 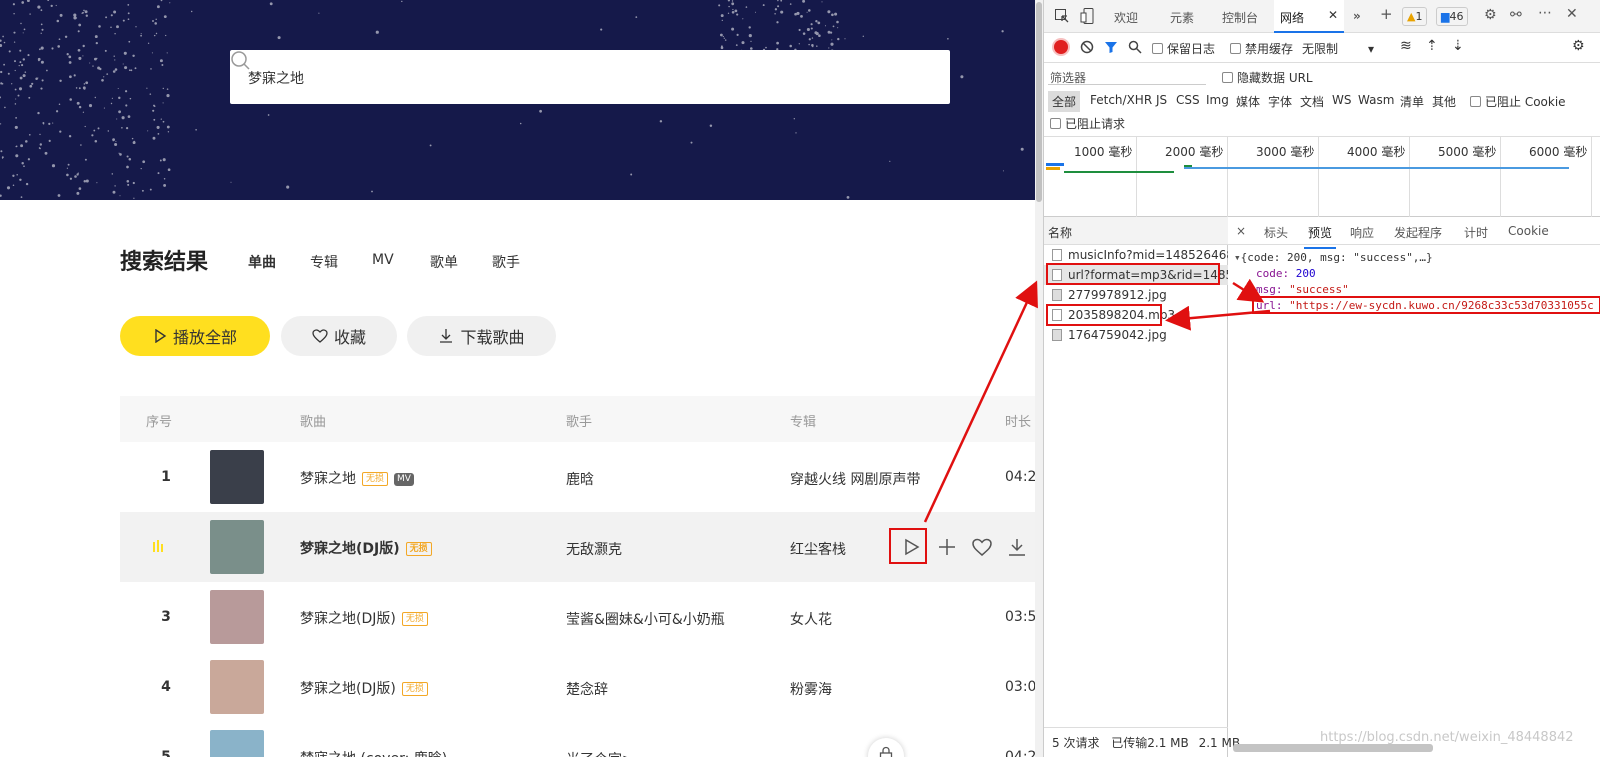 I want to click on arrow-play-to-request, so click(x=980, y=401).